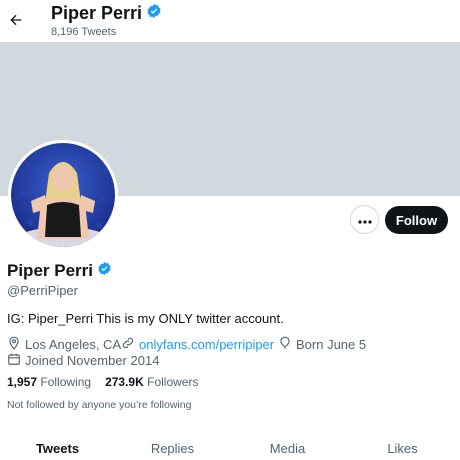 The image size is (460, 460). I want to click on tab-media: Media, so click(287, 445).